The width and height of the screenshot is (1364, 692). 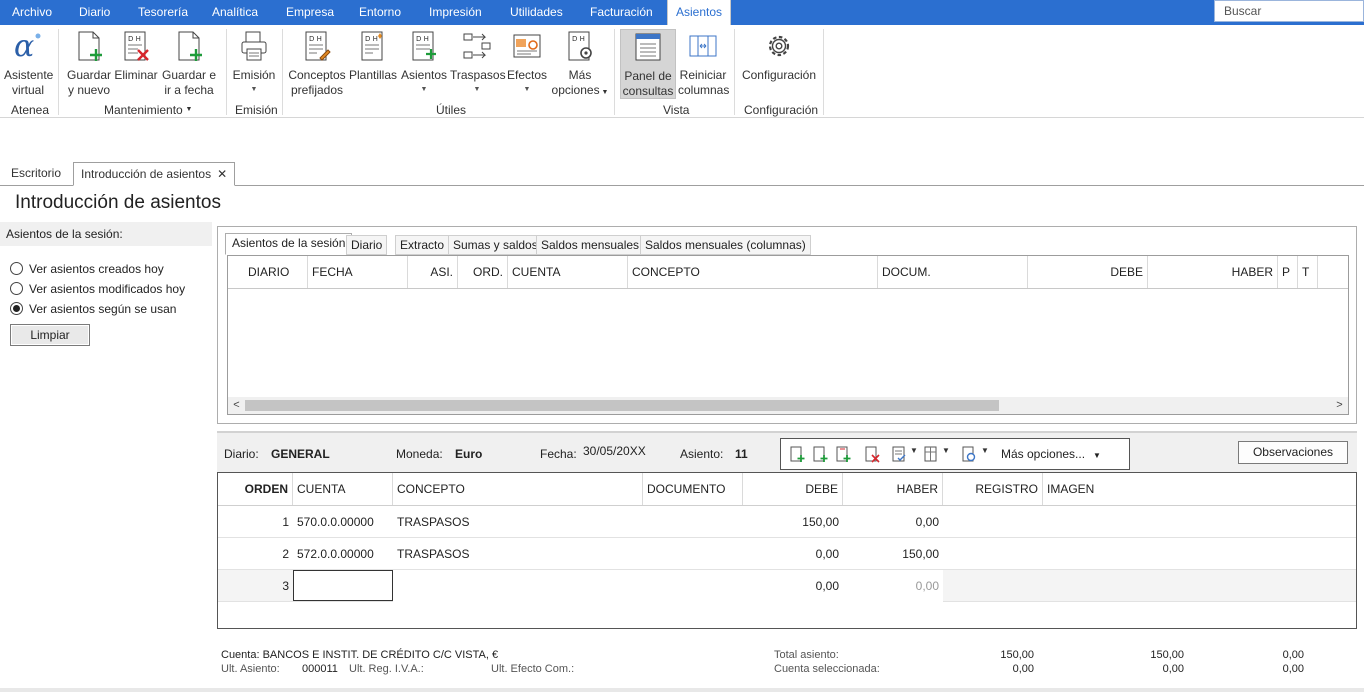 What do you see at coordinates (483, 272) in the screenshot?
I see `col-ord: ORD.` at bounding box center [483, 272].